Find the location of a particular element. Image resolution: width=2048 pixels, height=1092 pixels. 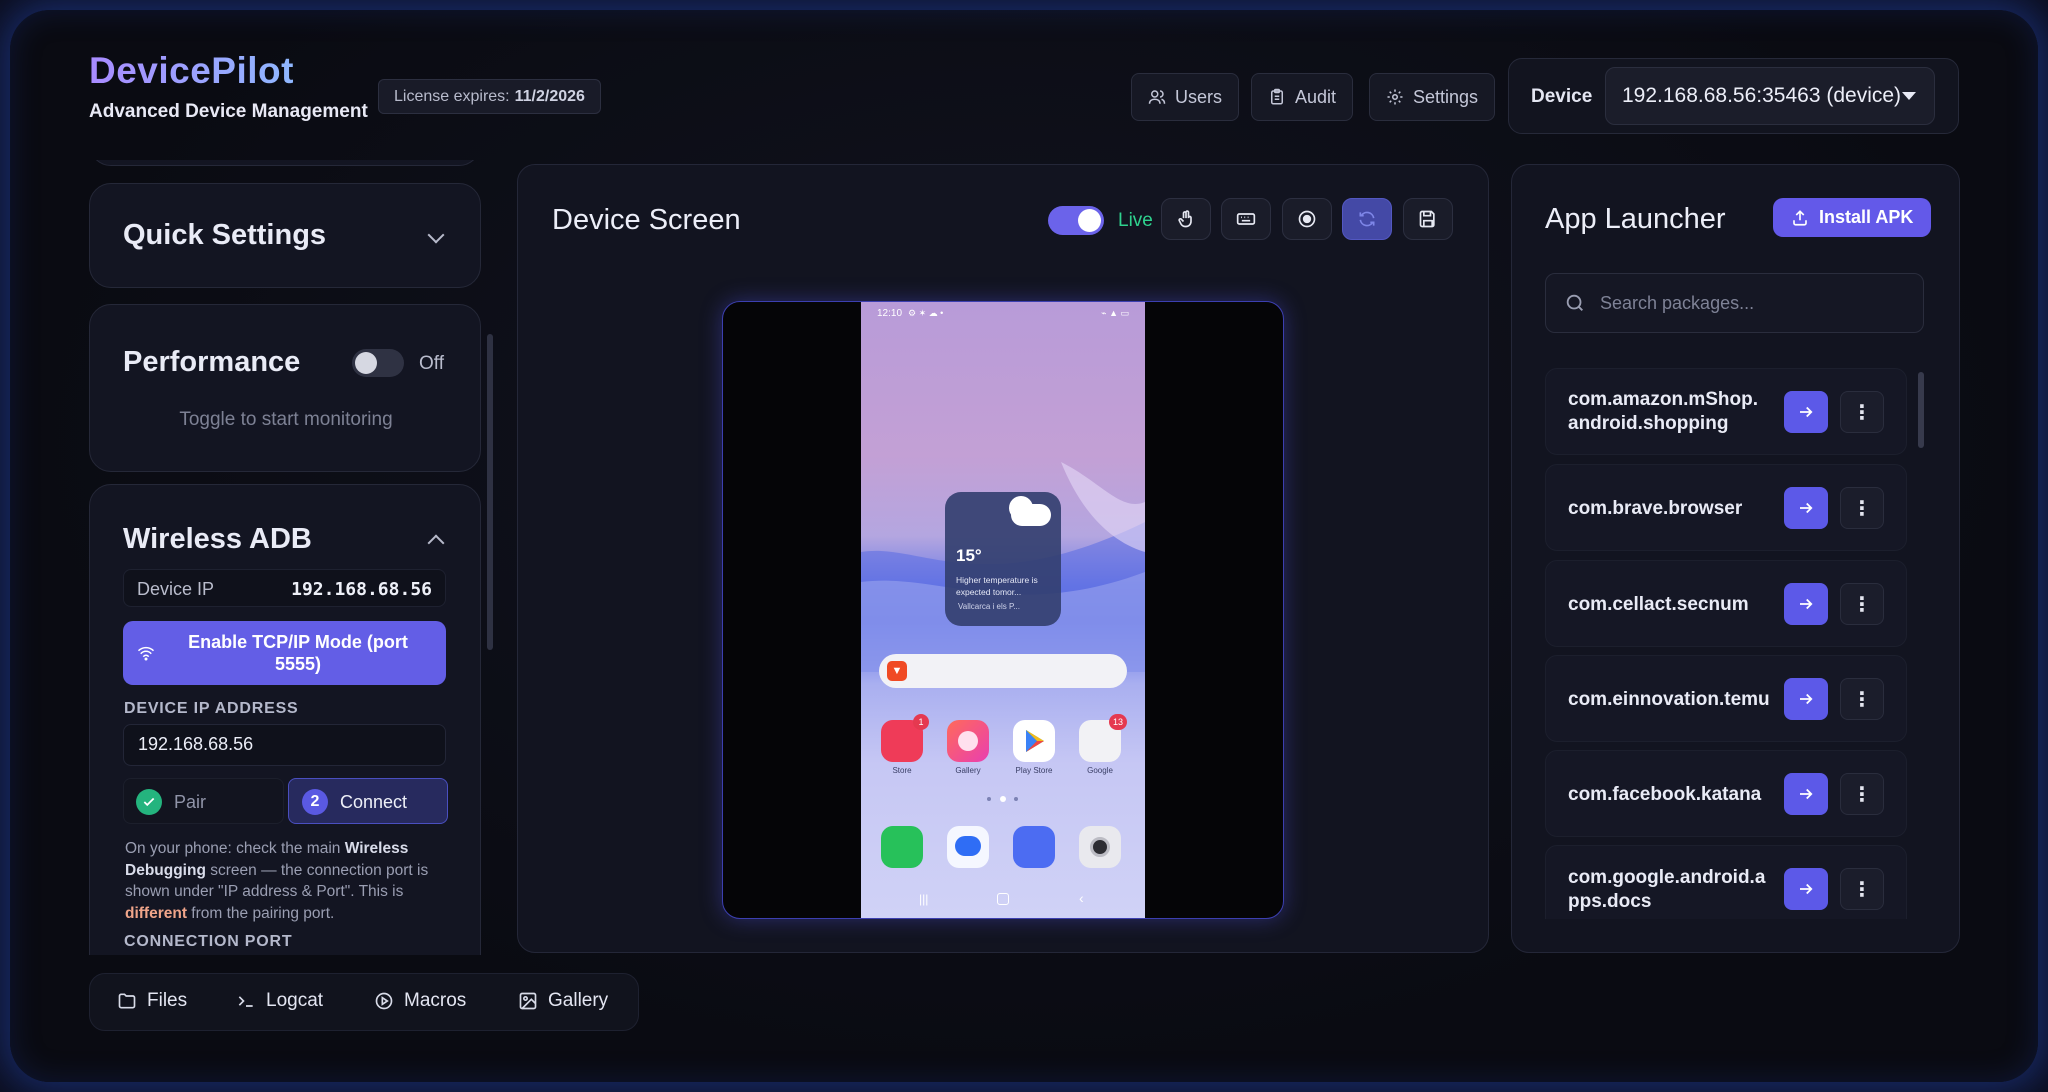

users-icon is located at coordinates (1157, 97).